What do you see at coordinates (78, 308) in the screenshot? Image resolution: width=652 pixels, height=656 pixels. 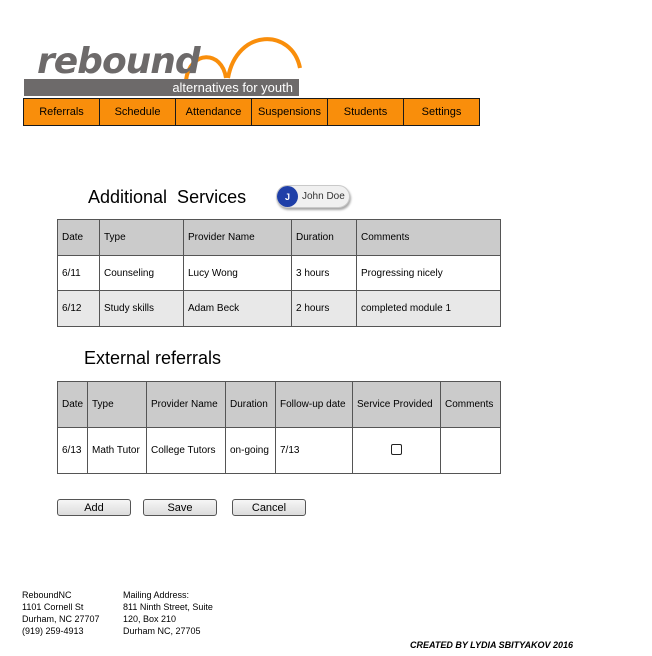 I see `cell-date: 6/12` at bounding box center [78, 308].